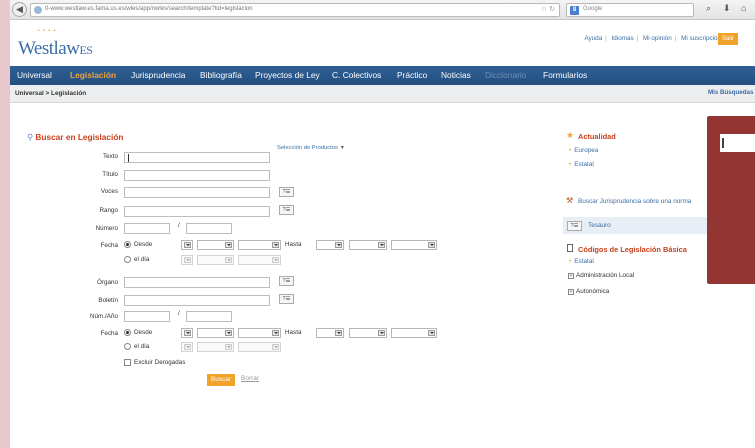 The height and width of the screenshot is (448, 755). What do you see at coordinates (286, 281) in the screenshot?
I see `organo-thesaurus-button: ?☰` at bounding box center [286, 281].